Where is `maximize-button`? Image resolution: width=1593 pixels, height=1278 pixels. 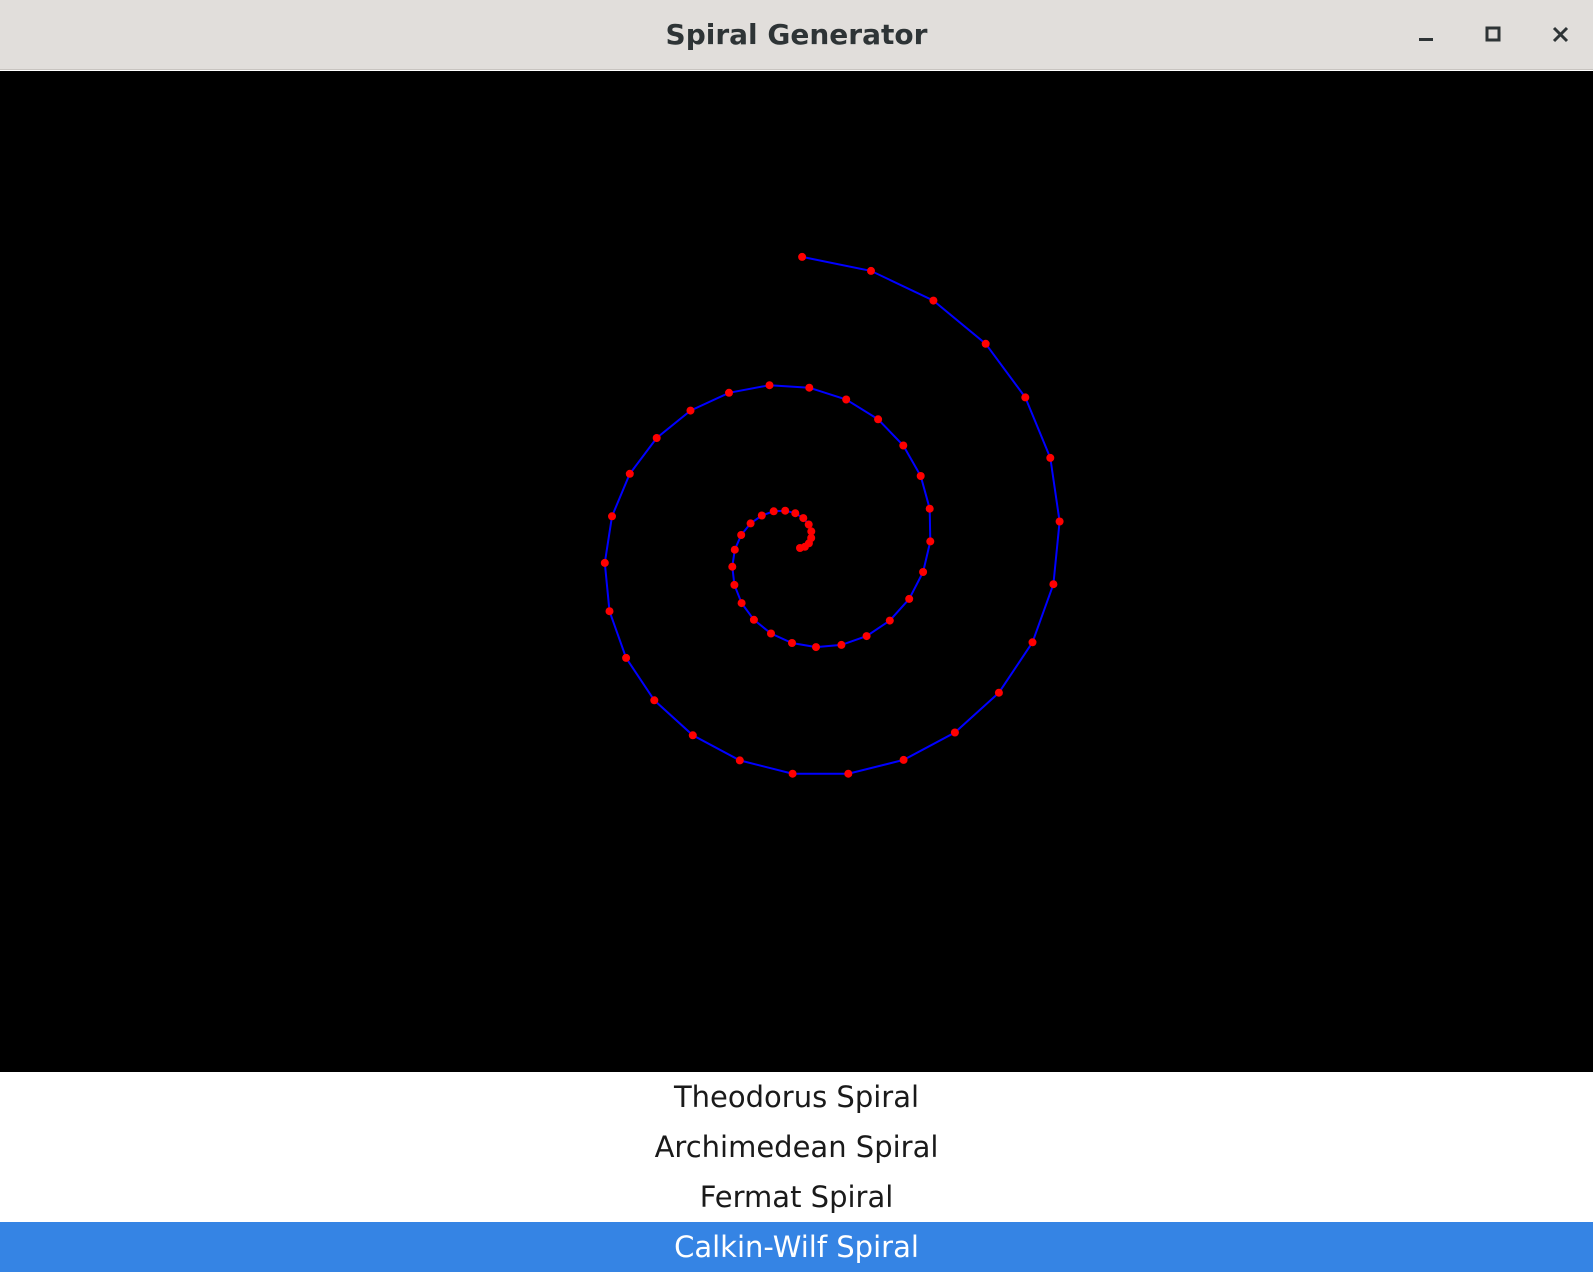
maximize-button is located at coordinates (1493, 35).